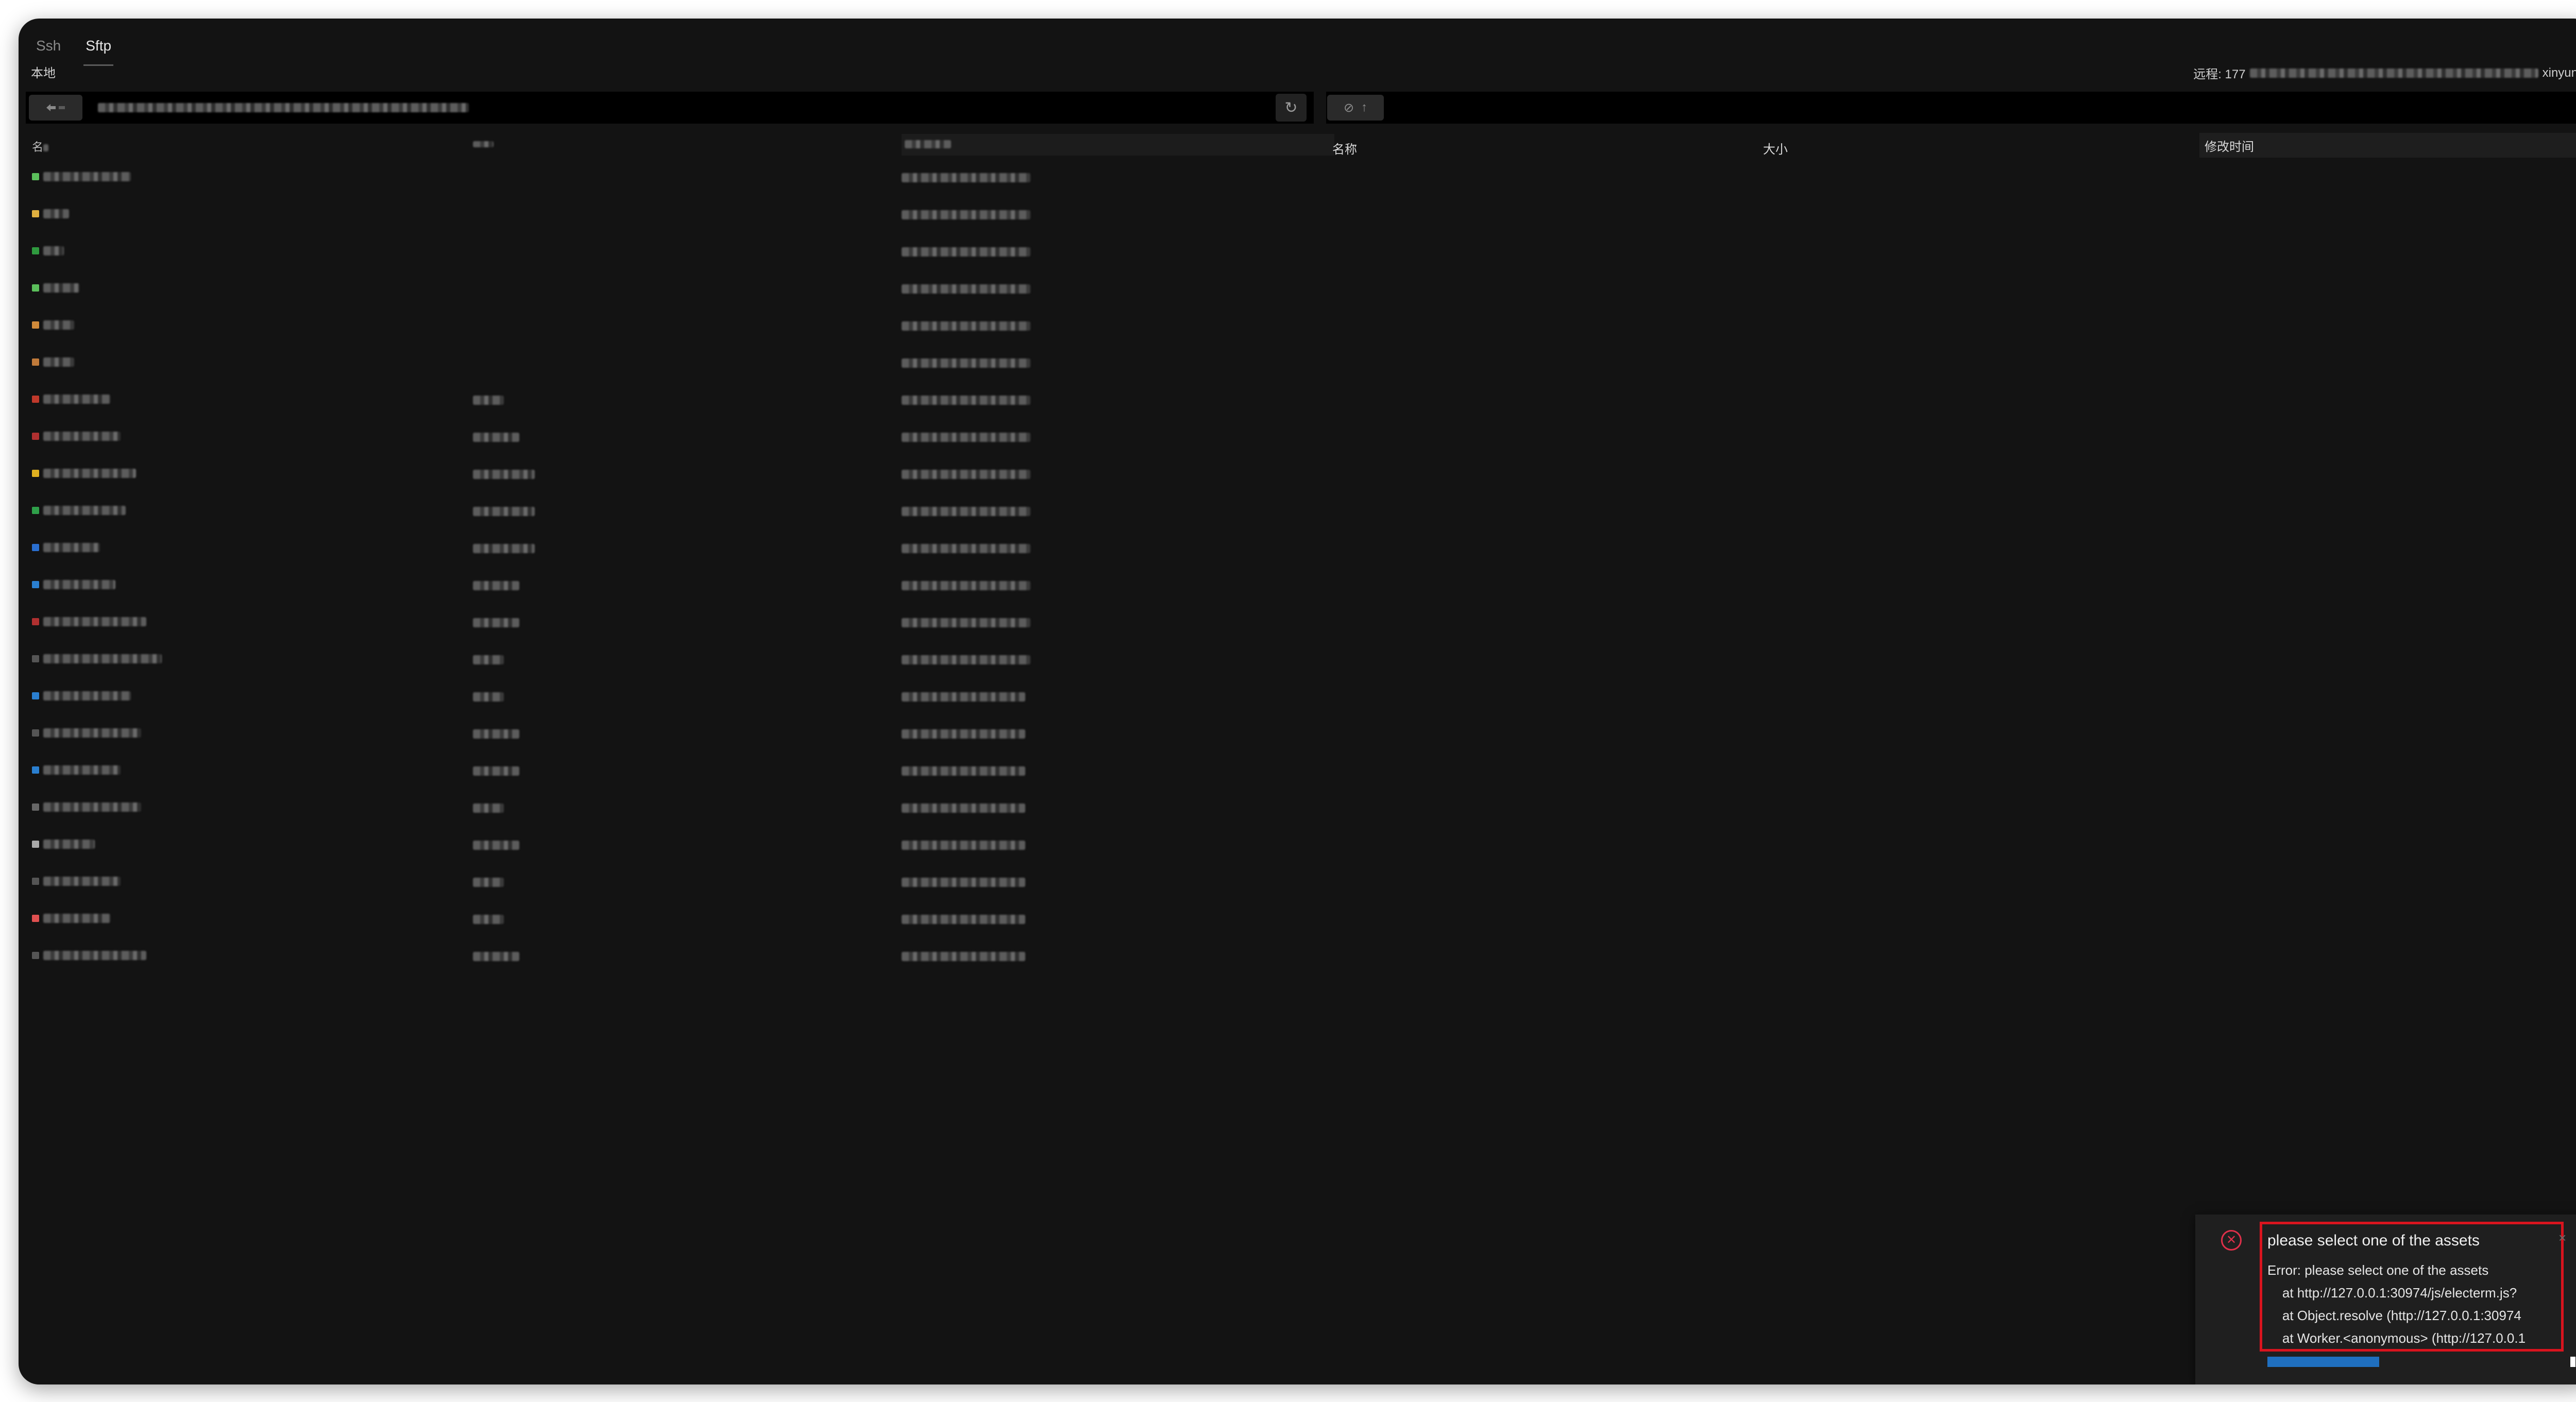 Image resolution: width=2576 pixels, height=1402 pixels. I want to click on remote-table-header: 名称 大小 修改时间, so click(1951, 146).